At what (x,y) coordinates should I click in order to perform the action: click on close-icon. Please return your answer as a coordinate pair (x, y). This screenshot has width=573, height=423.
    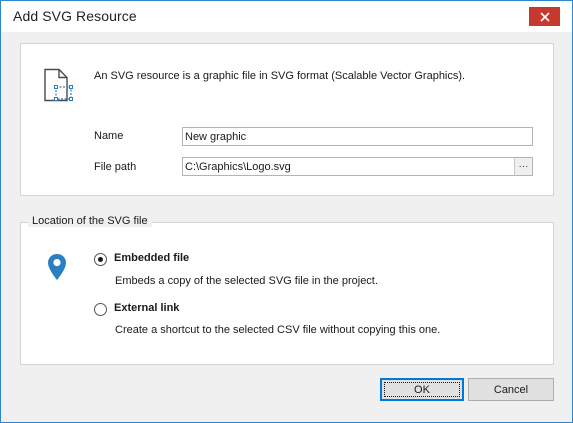
    Looking at the image, I should click on (544, 16).